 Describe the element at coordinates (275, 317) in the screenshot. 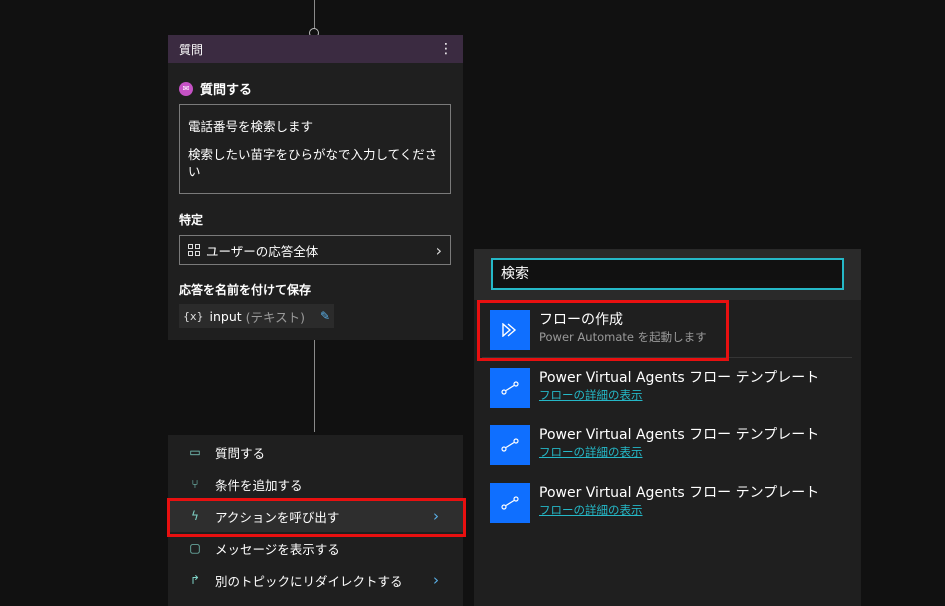

I see `variable-type: (テキスト)` at that location.